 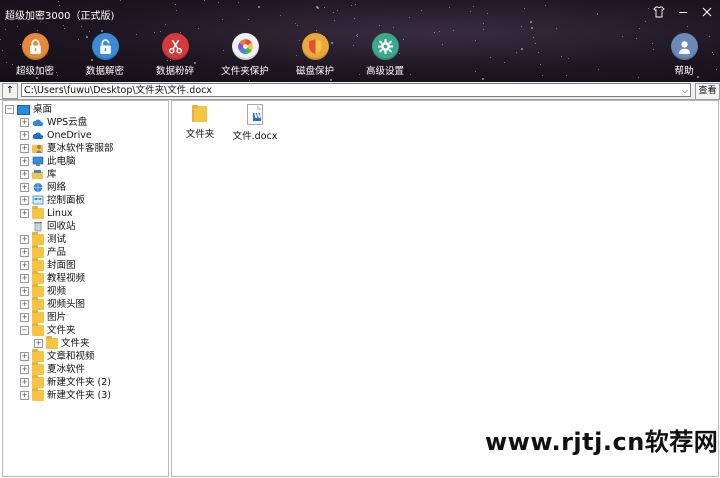 What do you see at coordinates (707, 91) in the screenshot?
I see `view-button: 查看` at bounding box center [707, 91].